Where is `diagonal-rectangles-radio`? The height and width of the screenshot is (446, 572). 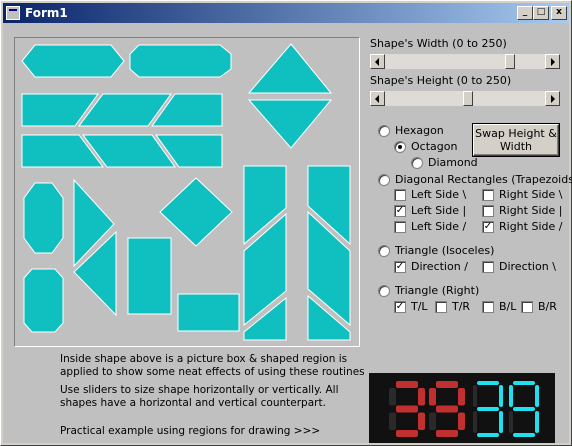
diagonal-rectangles-radio is located at coordinates (384, 180).